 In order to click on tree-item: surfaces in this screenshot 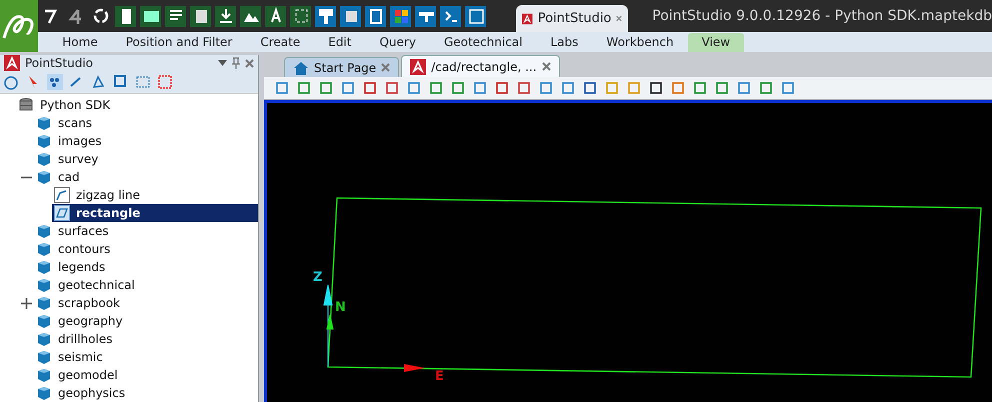, I will do `click(146, 231)`.